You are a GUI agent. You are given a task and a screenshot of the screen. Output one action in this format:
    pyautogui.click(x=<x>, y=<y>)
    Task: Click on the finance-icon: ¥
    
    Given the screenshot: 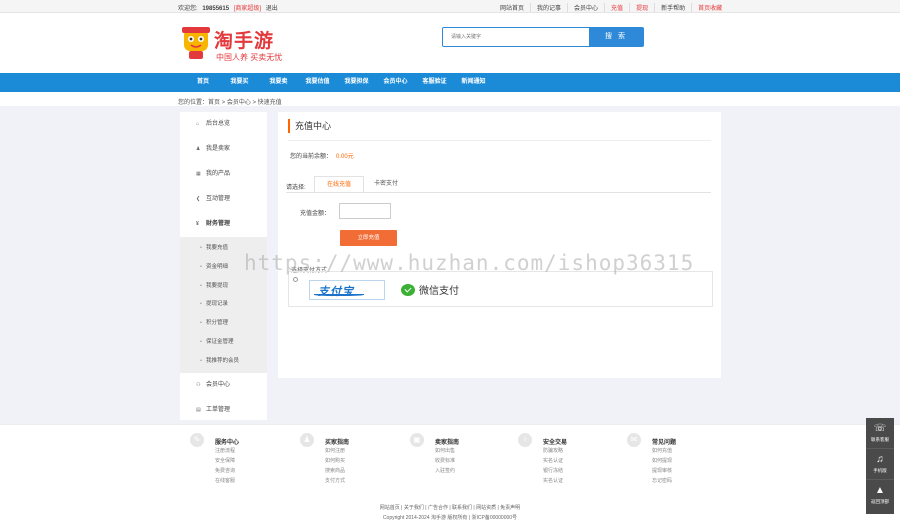 What is the action you would take?
    pyautogui.click(x=197, y=224)
    